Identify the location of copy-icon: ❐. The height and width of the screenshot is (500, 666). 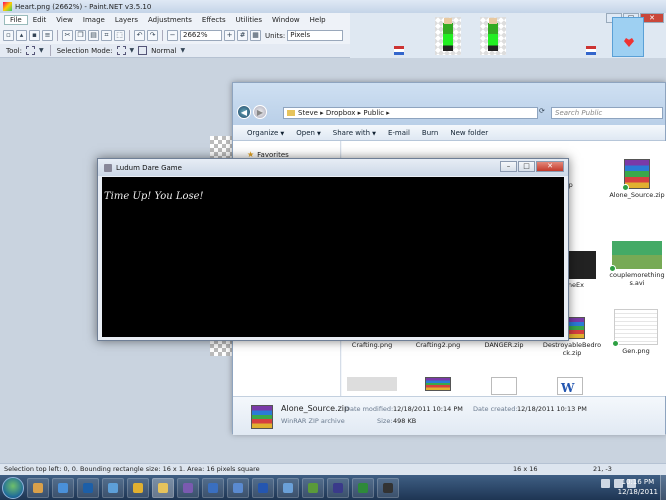
(80, 35).